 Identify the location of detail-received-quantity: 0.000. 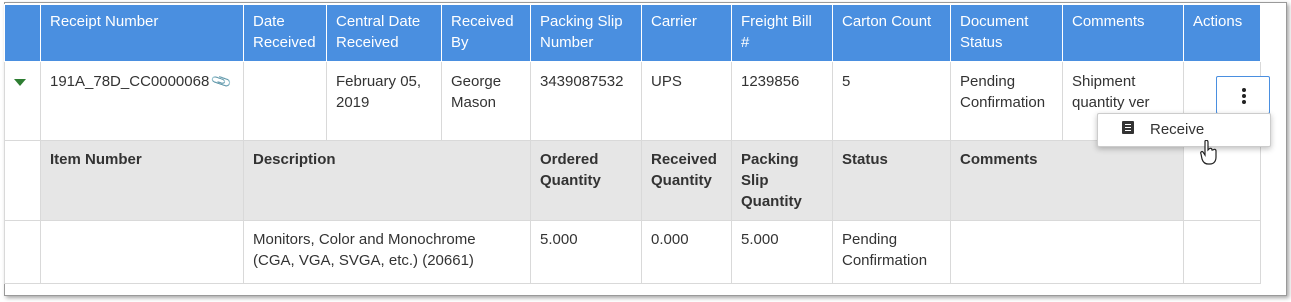
(686, 252).